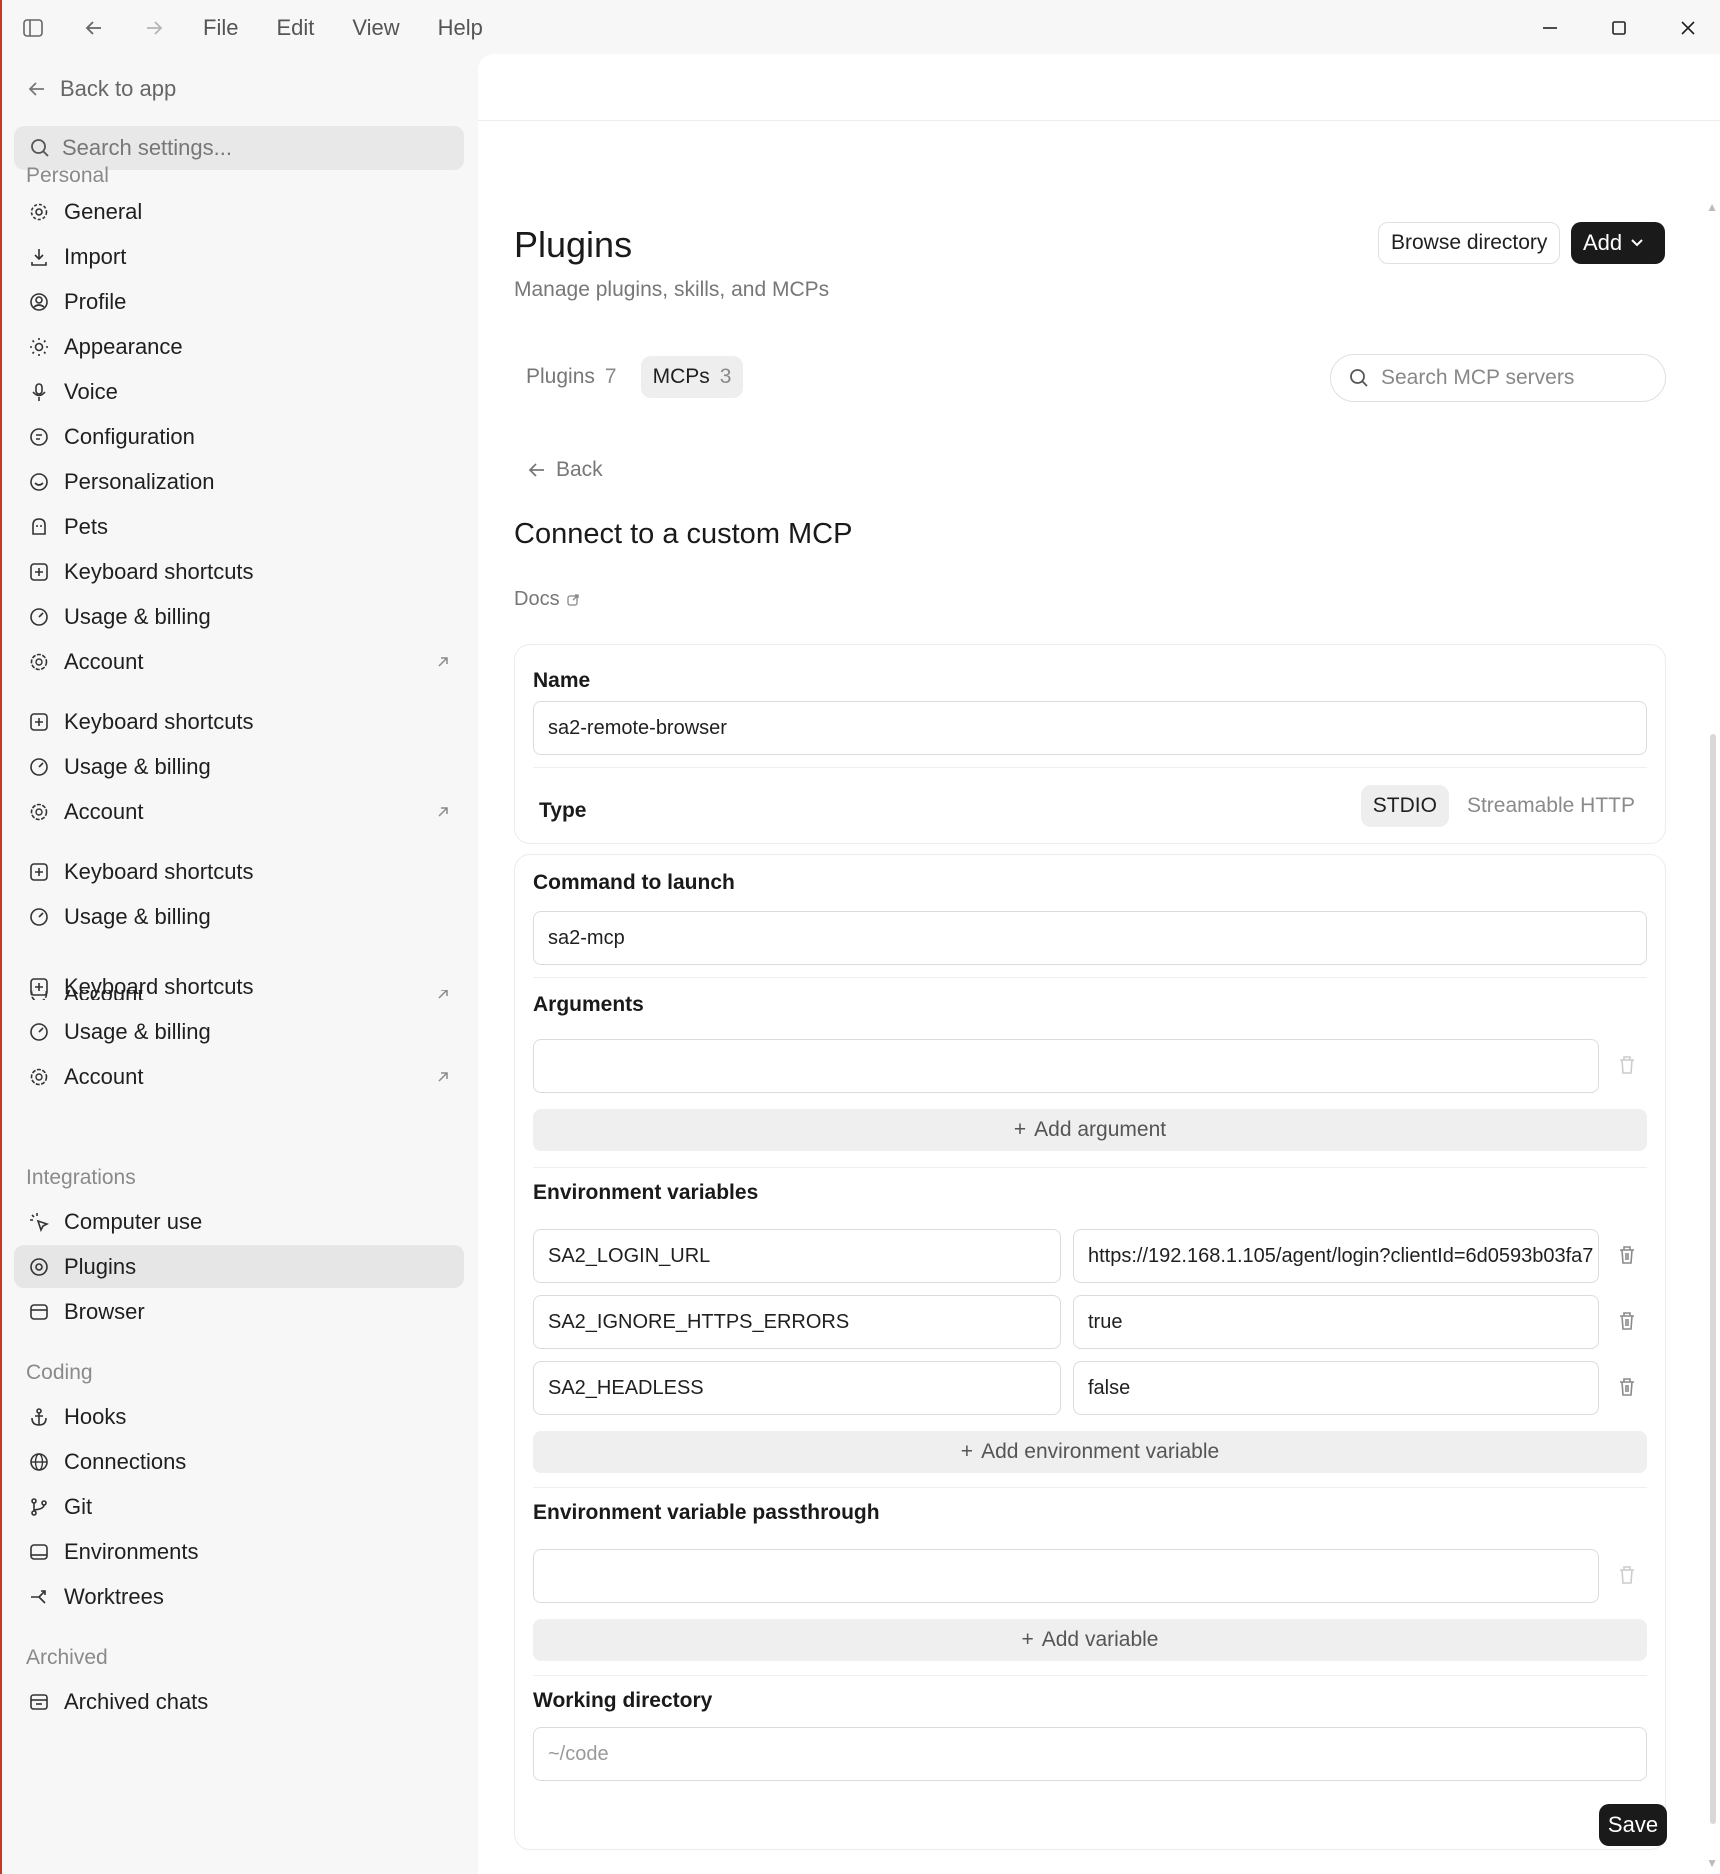 Image resolution: width=1720 pixels, height=1874 pixels. Describe the element at coordinates (1712, 1863) in the screenshot. I see `scroll-down-icon: ▼` at that location.